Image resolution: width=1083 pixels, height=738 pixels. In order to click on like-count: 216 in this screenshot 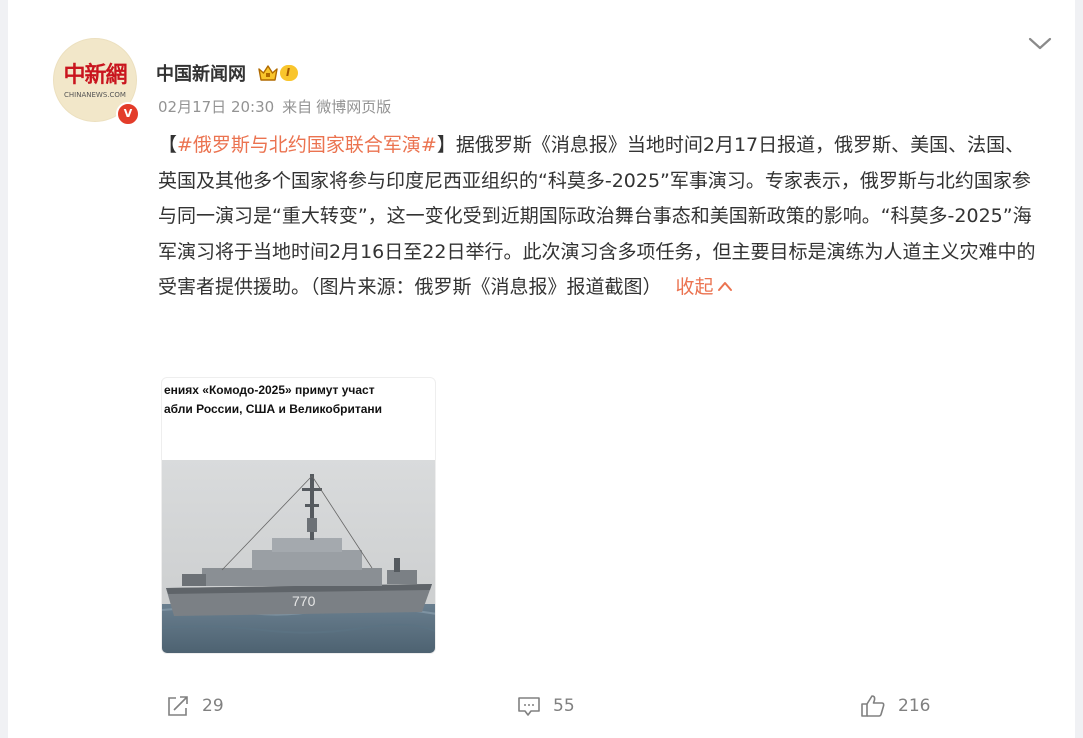, I will do `click(914, 706)`.